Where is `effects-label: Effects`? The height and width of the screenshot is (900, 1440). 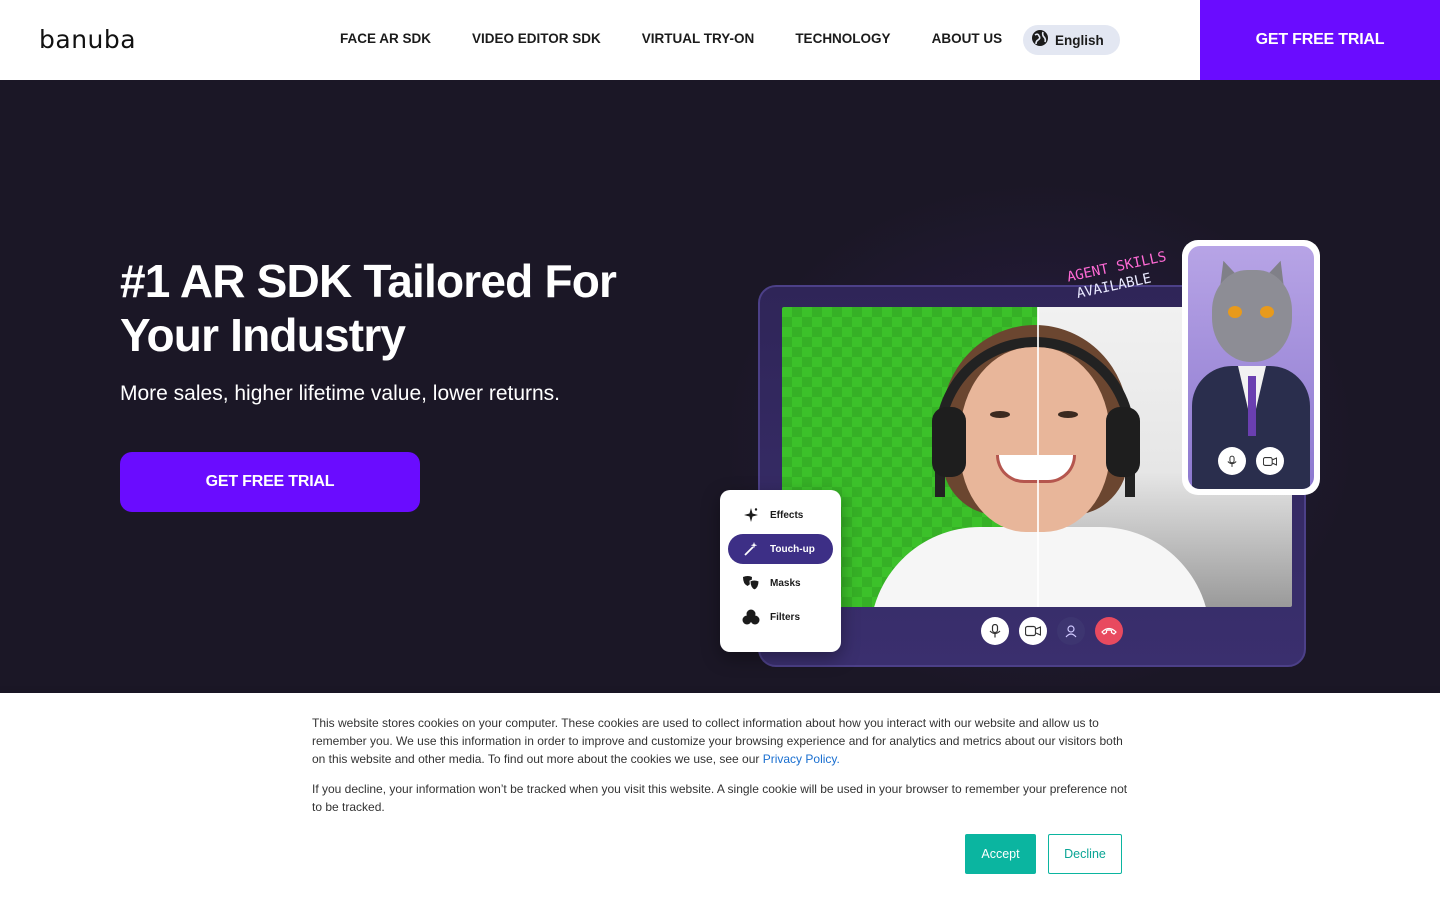 effects-label: Effects is located at coordinates (787, 515).